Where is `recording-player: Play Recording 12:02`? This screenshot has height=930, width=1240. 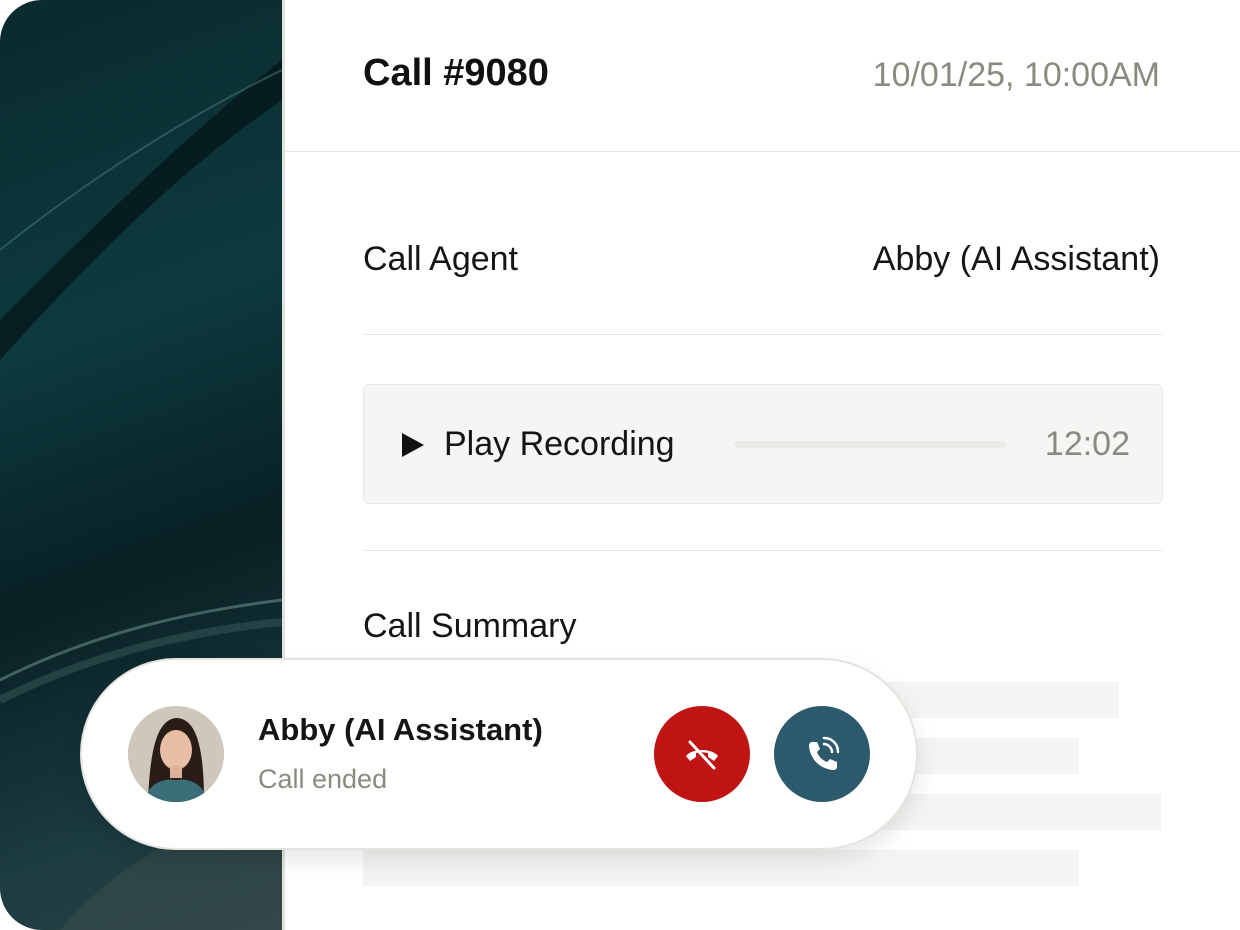
recording-player: Play Recording 12:02 is located at coordinates (763, 444).